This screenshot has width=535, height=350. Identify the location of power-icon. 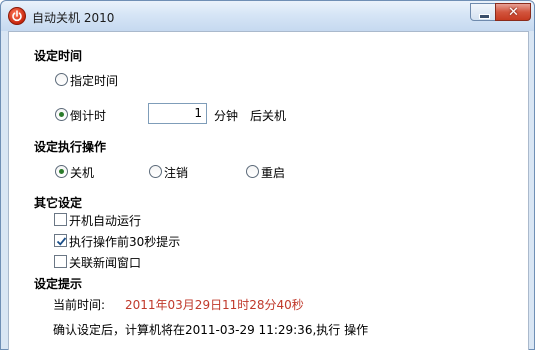
(17, 16).